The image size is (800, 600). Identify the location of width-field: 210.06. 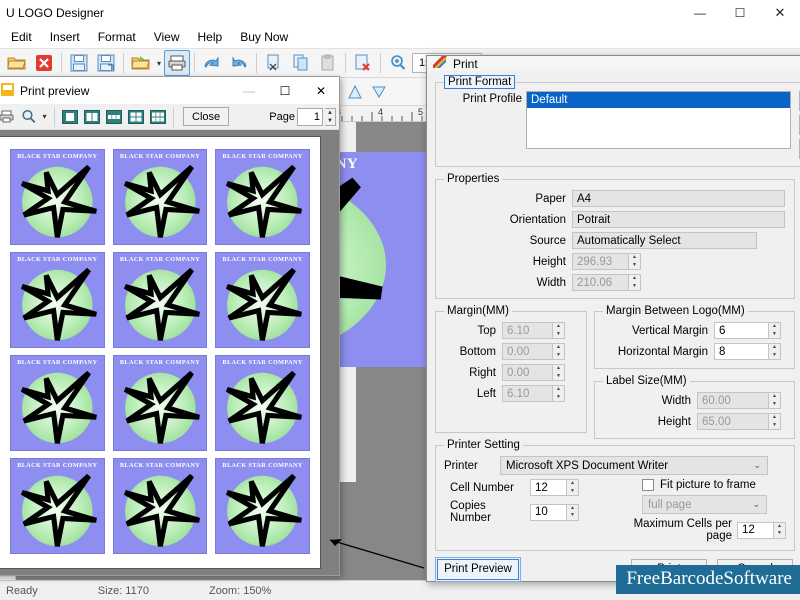
(600, 282).